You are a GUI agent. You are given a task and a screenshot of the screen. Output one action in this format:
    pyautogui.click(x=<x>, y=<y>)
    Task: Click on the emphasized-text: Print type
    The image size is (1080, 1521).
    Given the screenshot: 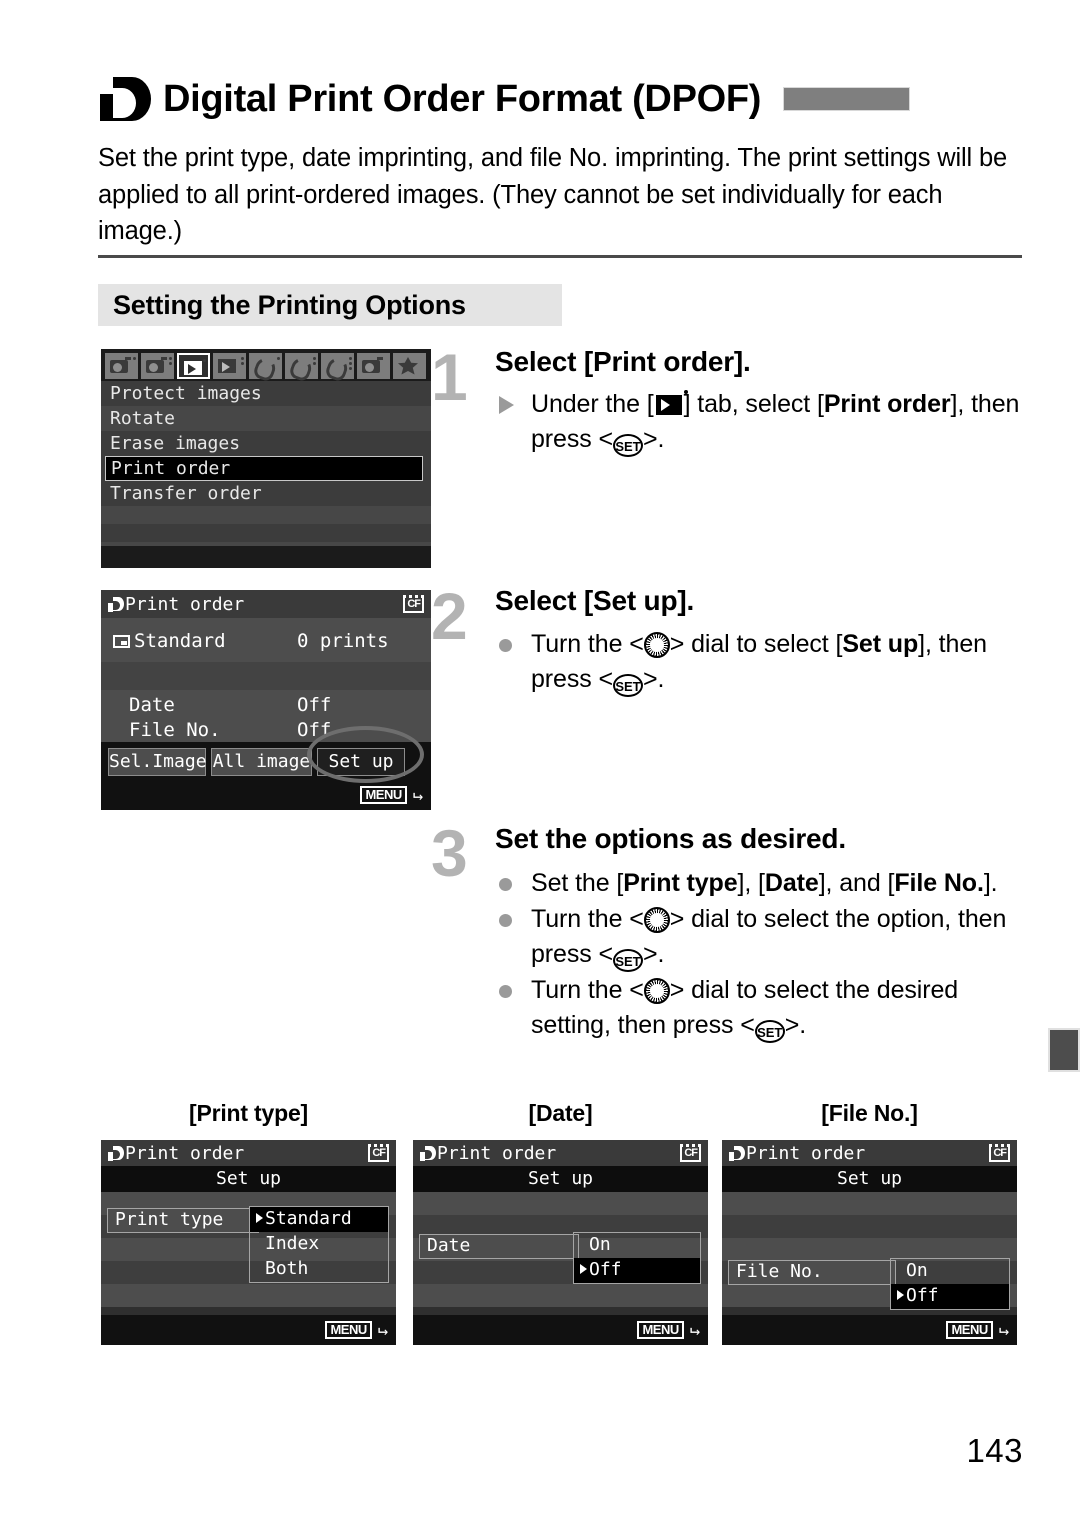 What is the action you would take?
    pyautogui.click(x=680, y=883)
    